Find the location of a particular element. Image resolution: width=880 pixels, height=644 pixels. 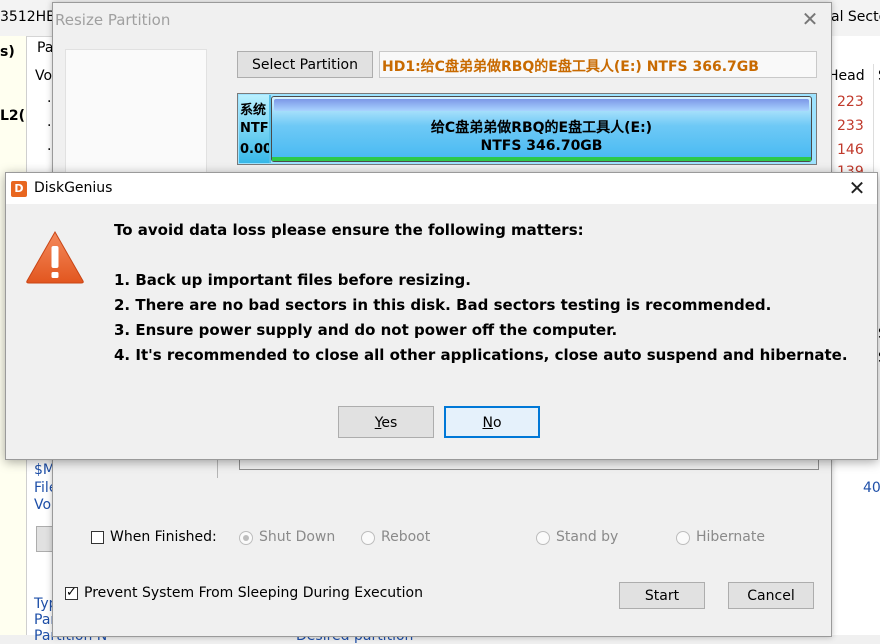

hibernate-radio is located at coordinates (683, 538).